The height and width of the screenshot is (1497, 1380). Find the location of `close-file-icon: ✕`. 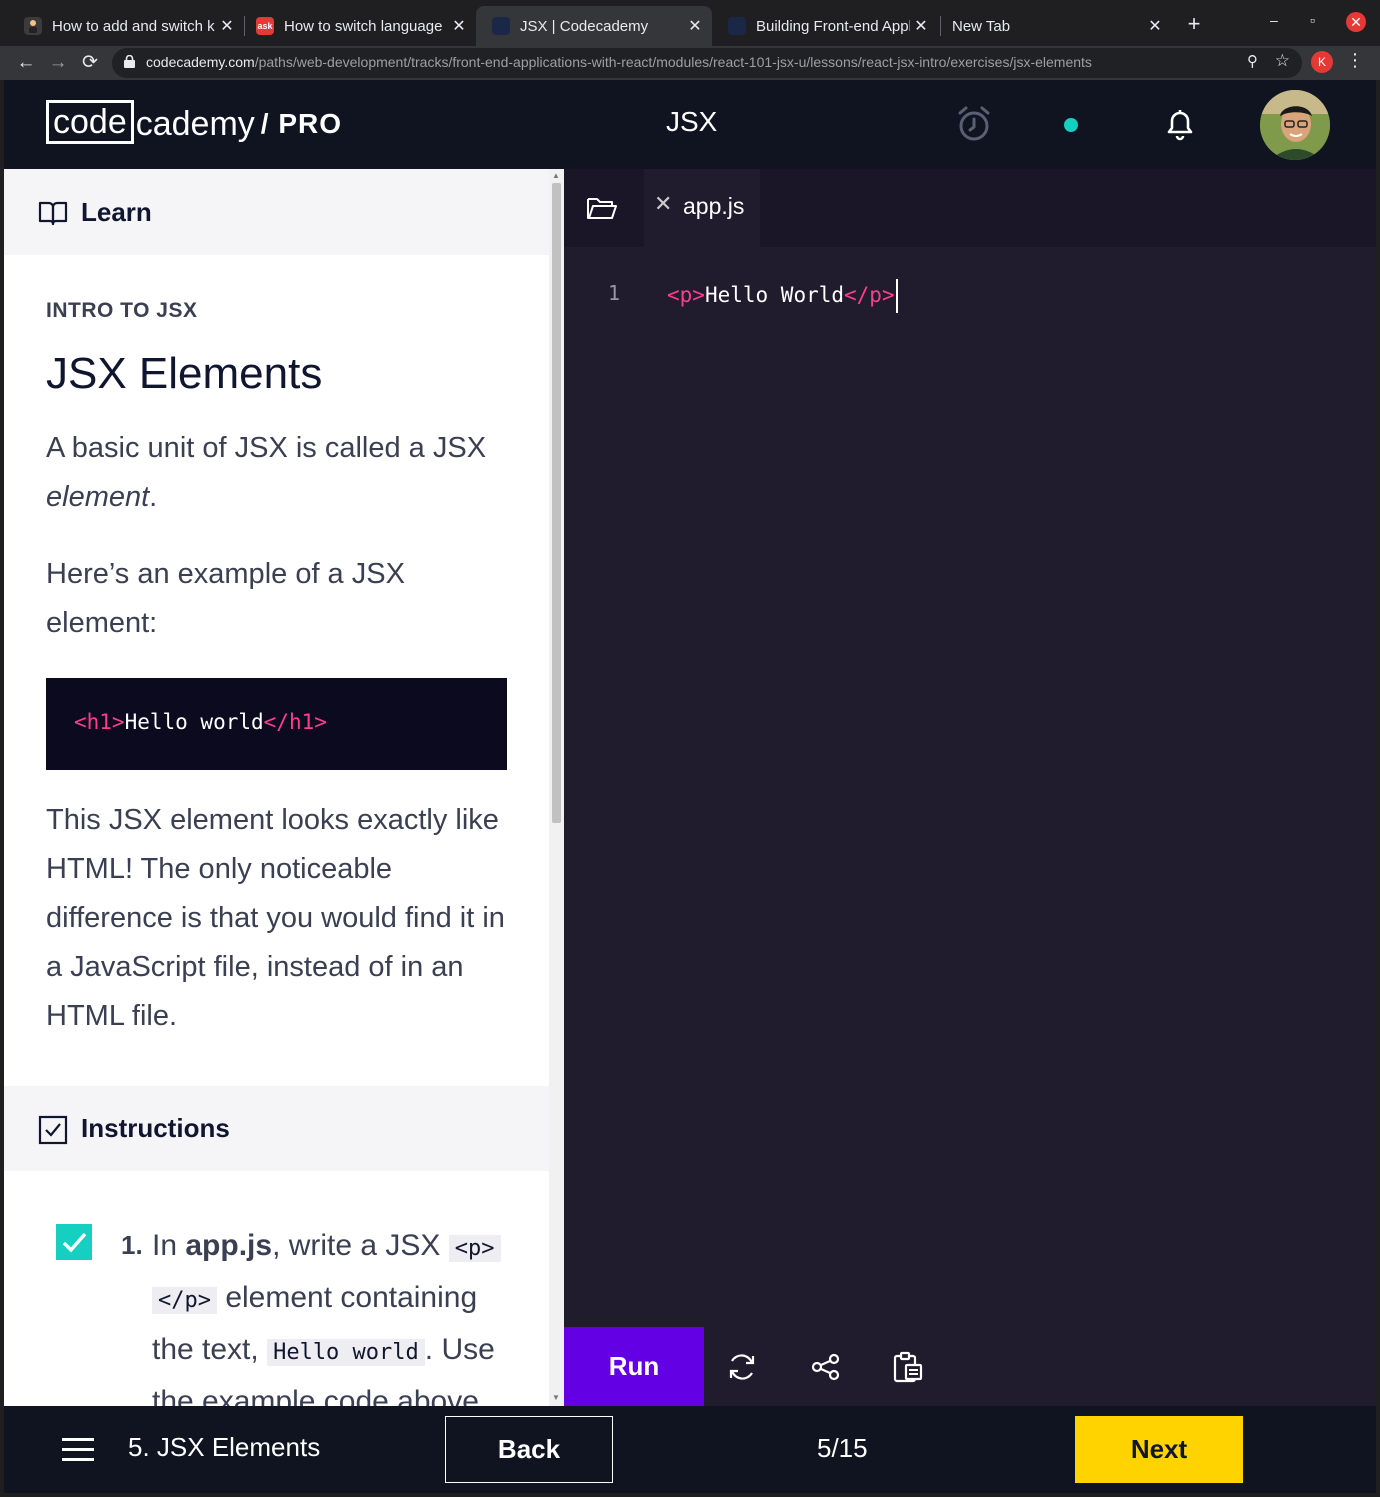

close-file-icon: ✕ is located at coordinates (663, 204).